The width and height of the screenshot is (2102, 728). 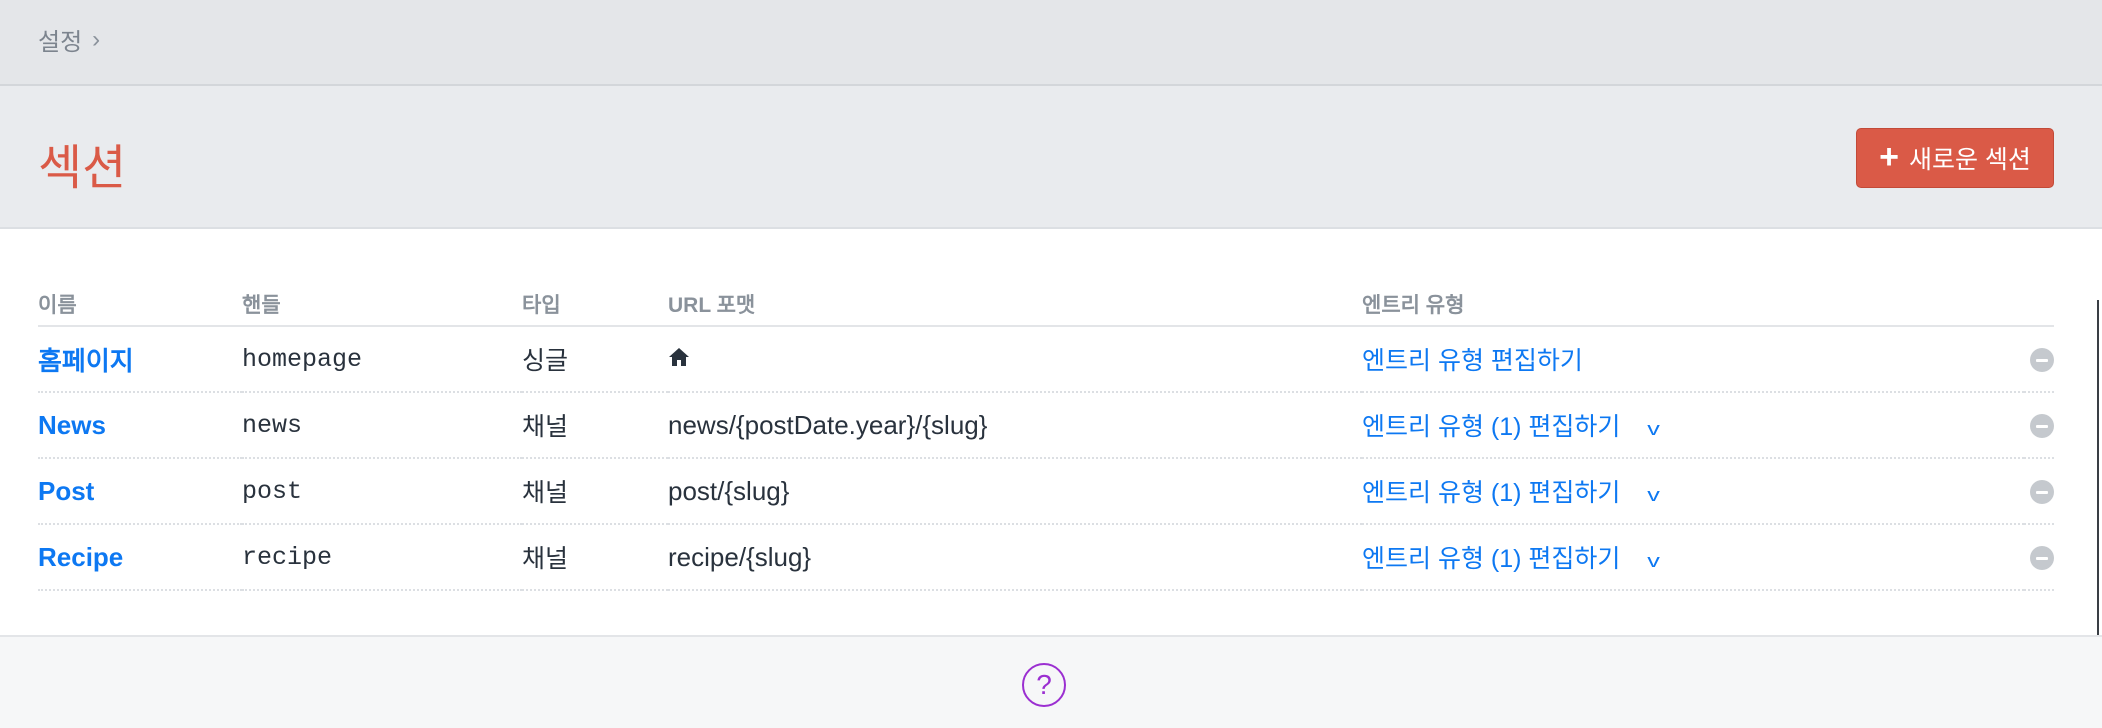 I want to click on new-section-label: 새로운 섹션, so click(x=1969, y=160).